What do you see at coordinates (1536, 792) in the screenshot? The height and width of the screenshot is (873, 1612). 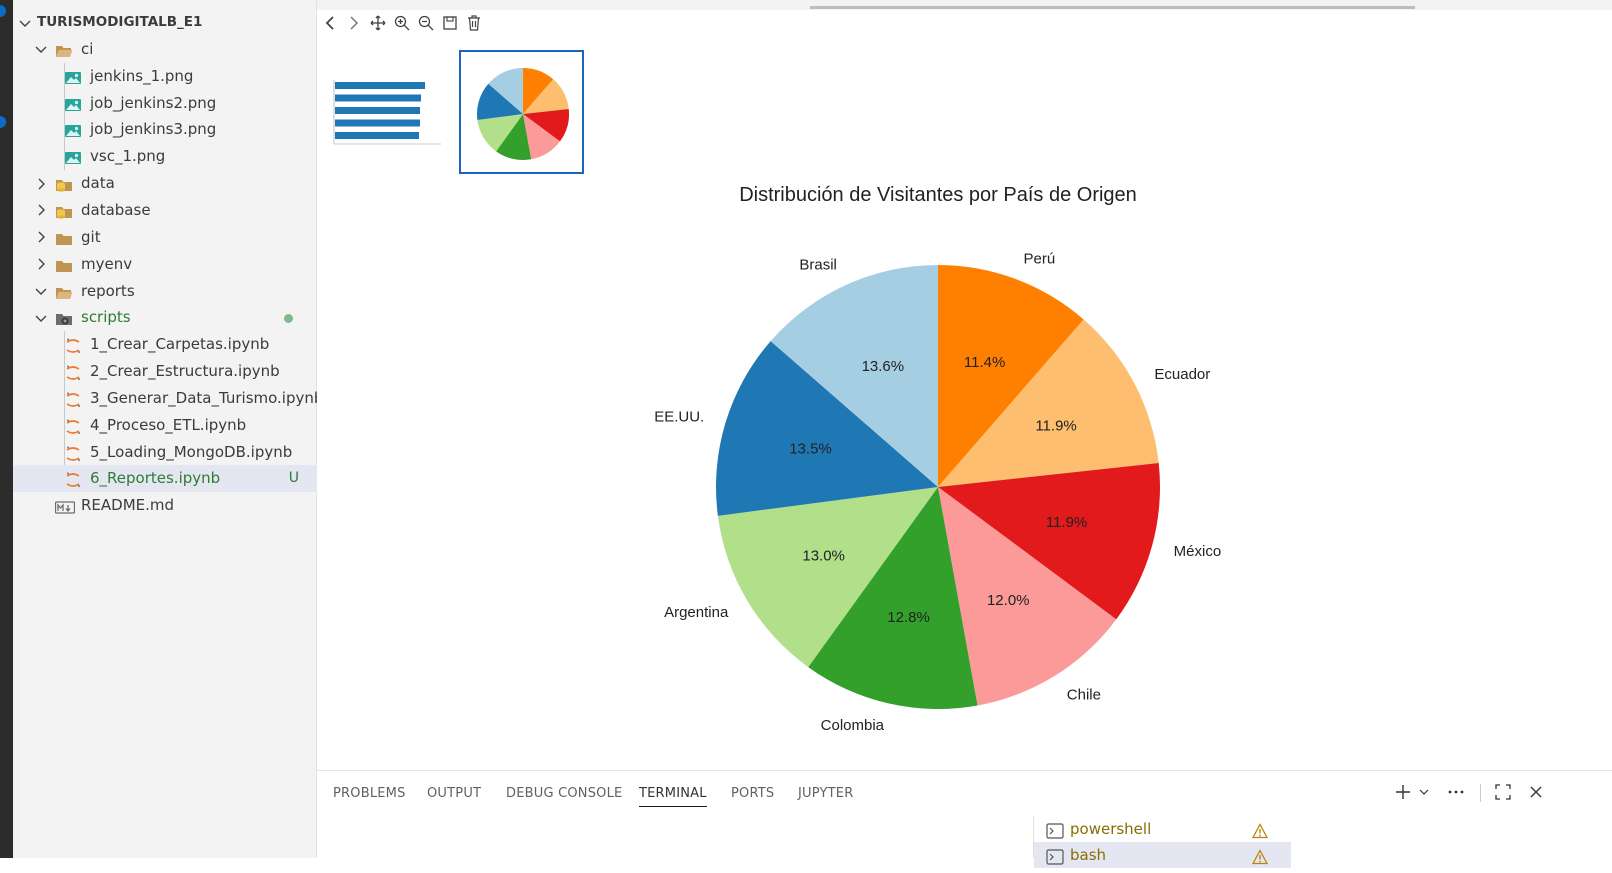 I see `close-panel-icon` at bounding box center [1536, 792].